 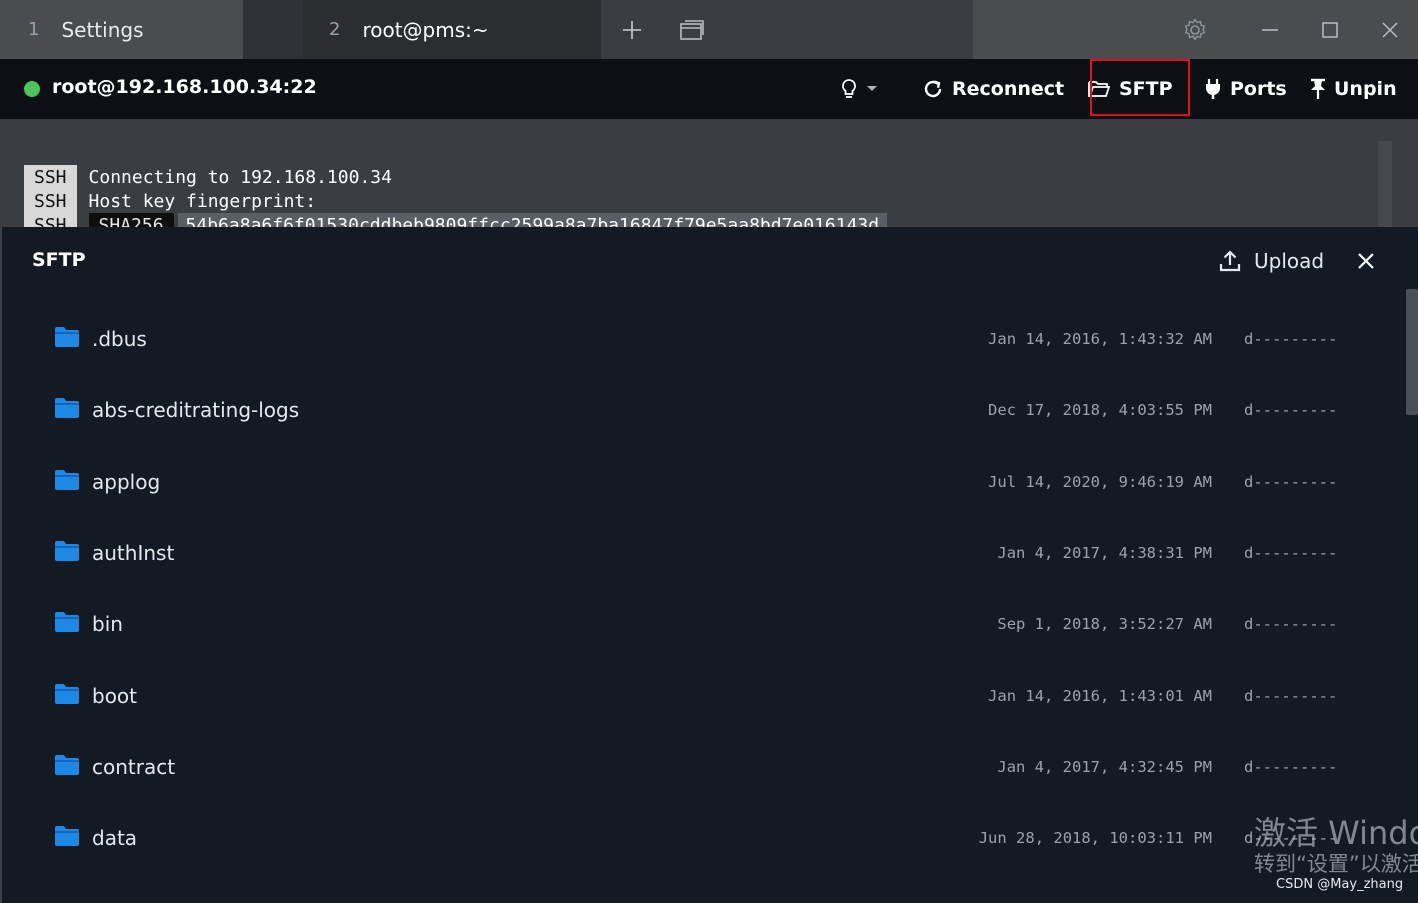 I want to click on new-tab-button, so click(x=632, y=29).